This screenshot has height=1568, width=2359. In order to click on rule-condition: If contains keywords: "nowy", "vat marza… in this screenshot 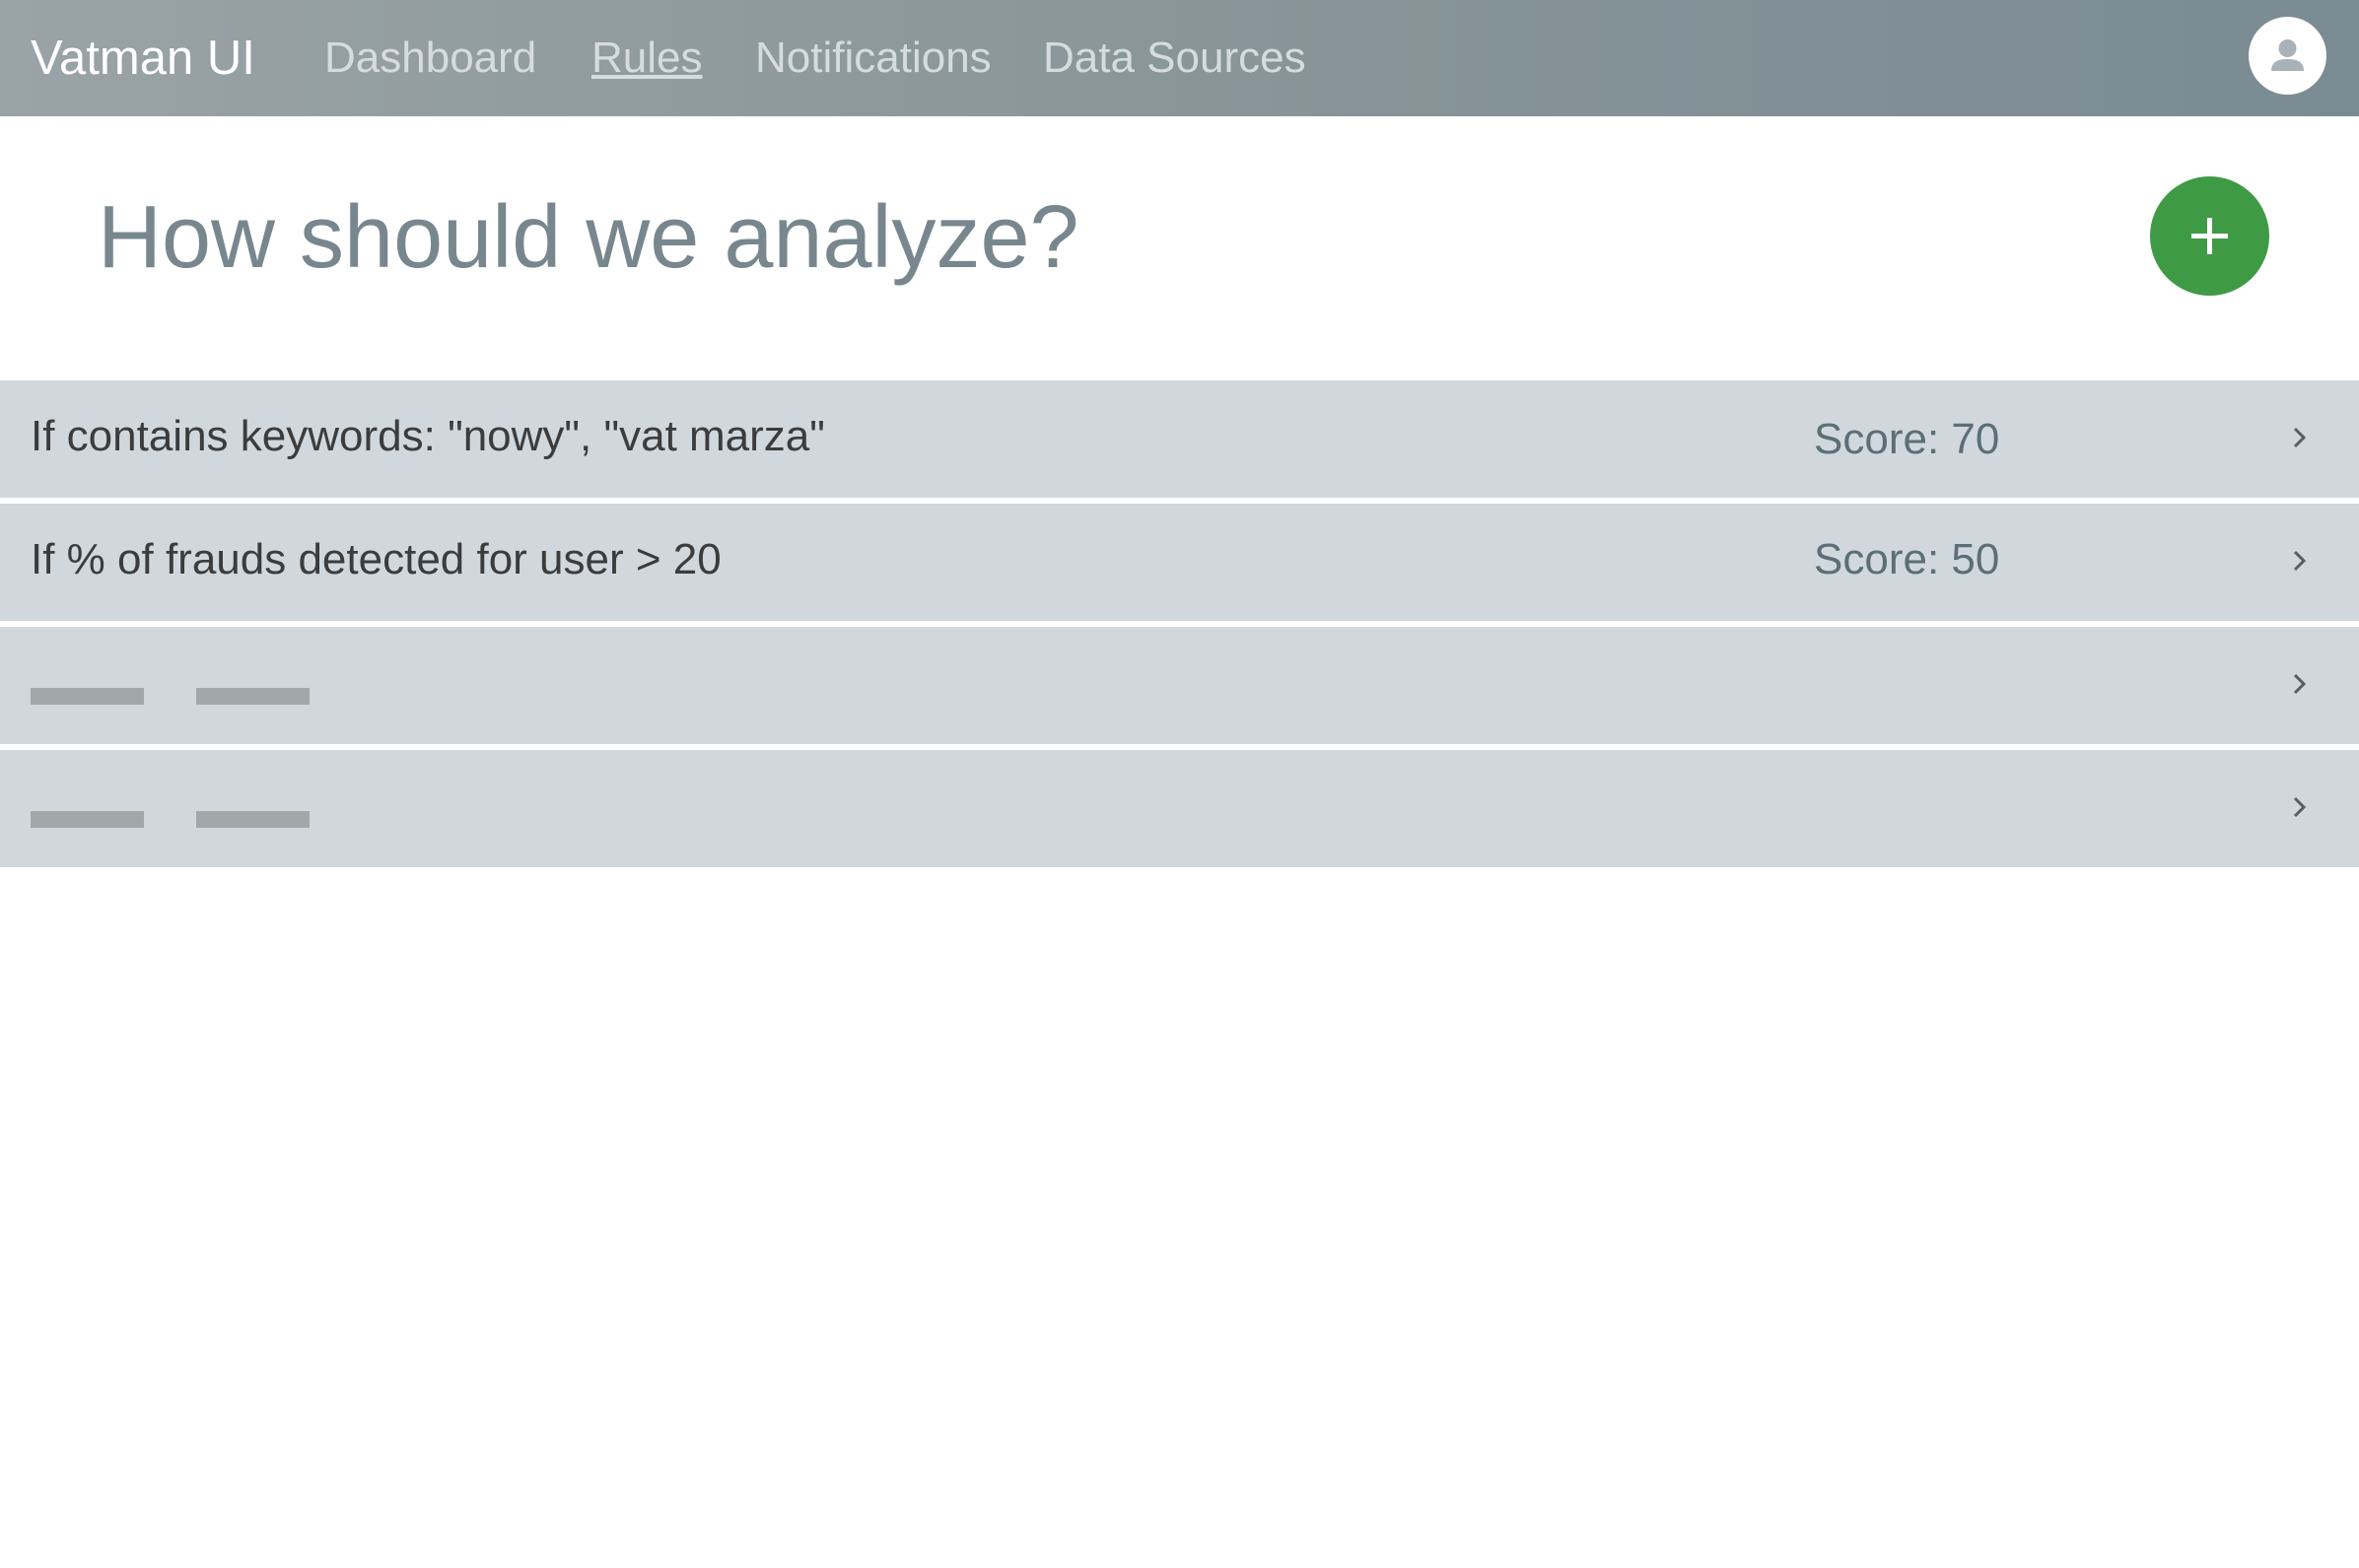, I will do `click(428, 436)`.